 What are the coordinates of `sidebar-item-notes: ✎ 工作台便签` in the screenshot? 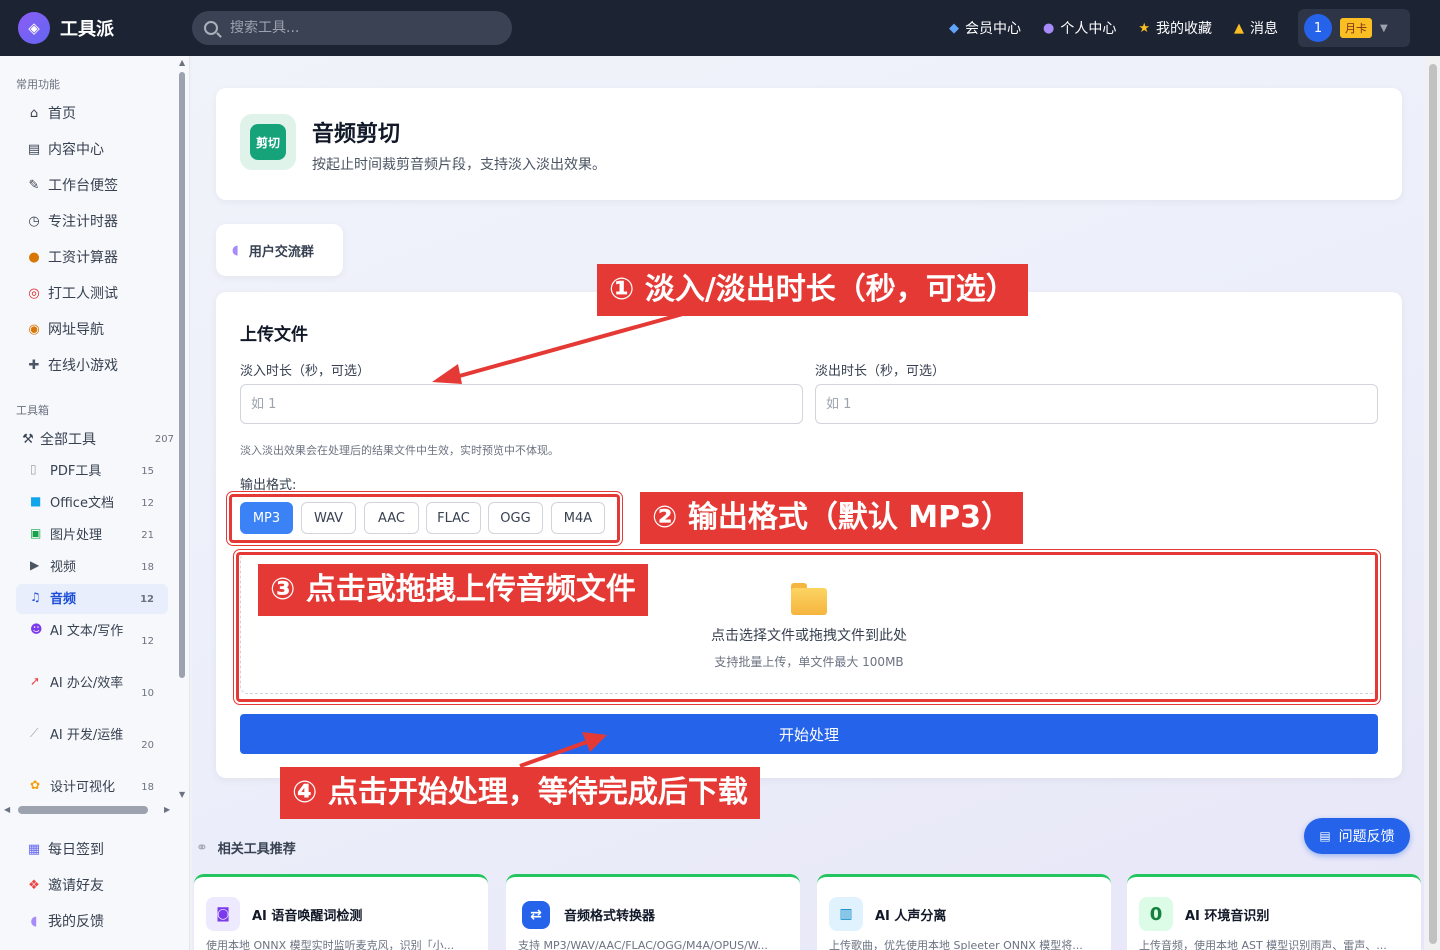 It's located at (92, 185).